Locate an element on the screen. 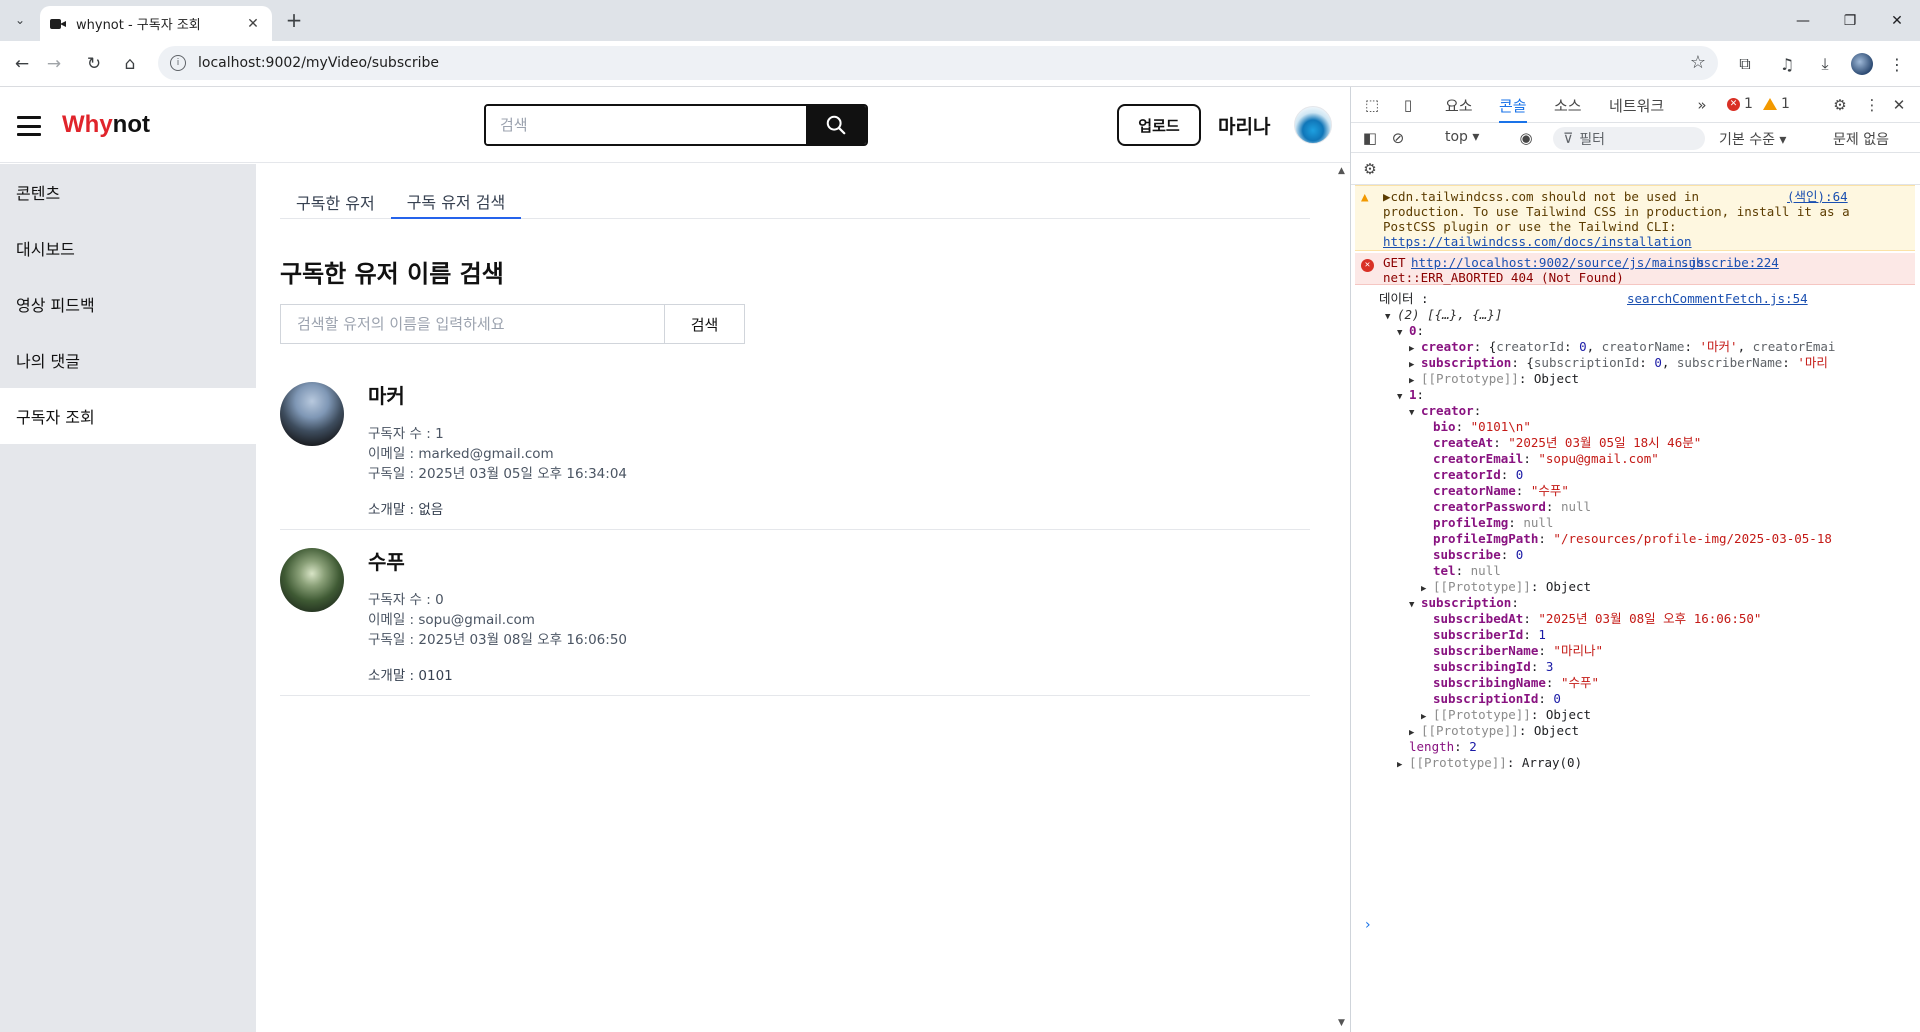 Image resolution: width=1920 pixels, height=1032 pixels. bookmark-star-icon: ☆ is located at coordinates (1698, 62).